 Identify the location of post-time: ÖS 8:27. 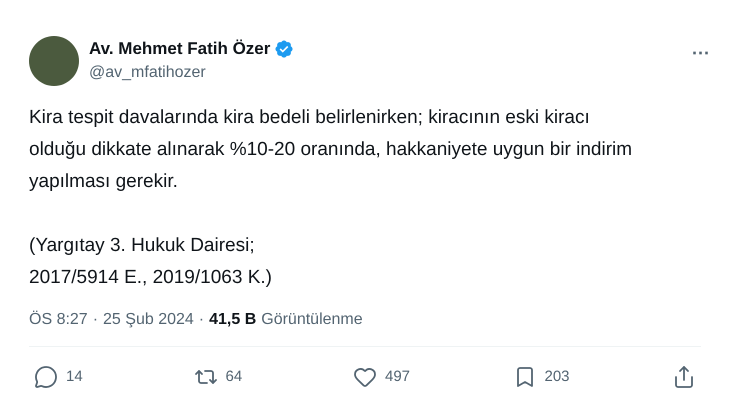
(58, 320).